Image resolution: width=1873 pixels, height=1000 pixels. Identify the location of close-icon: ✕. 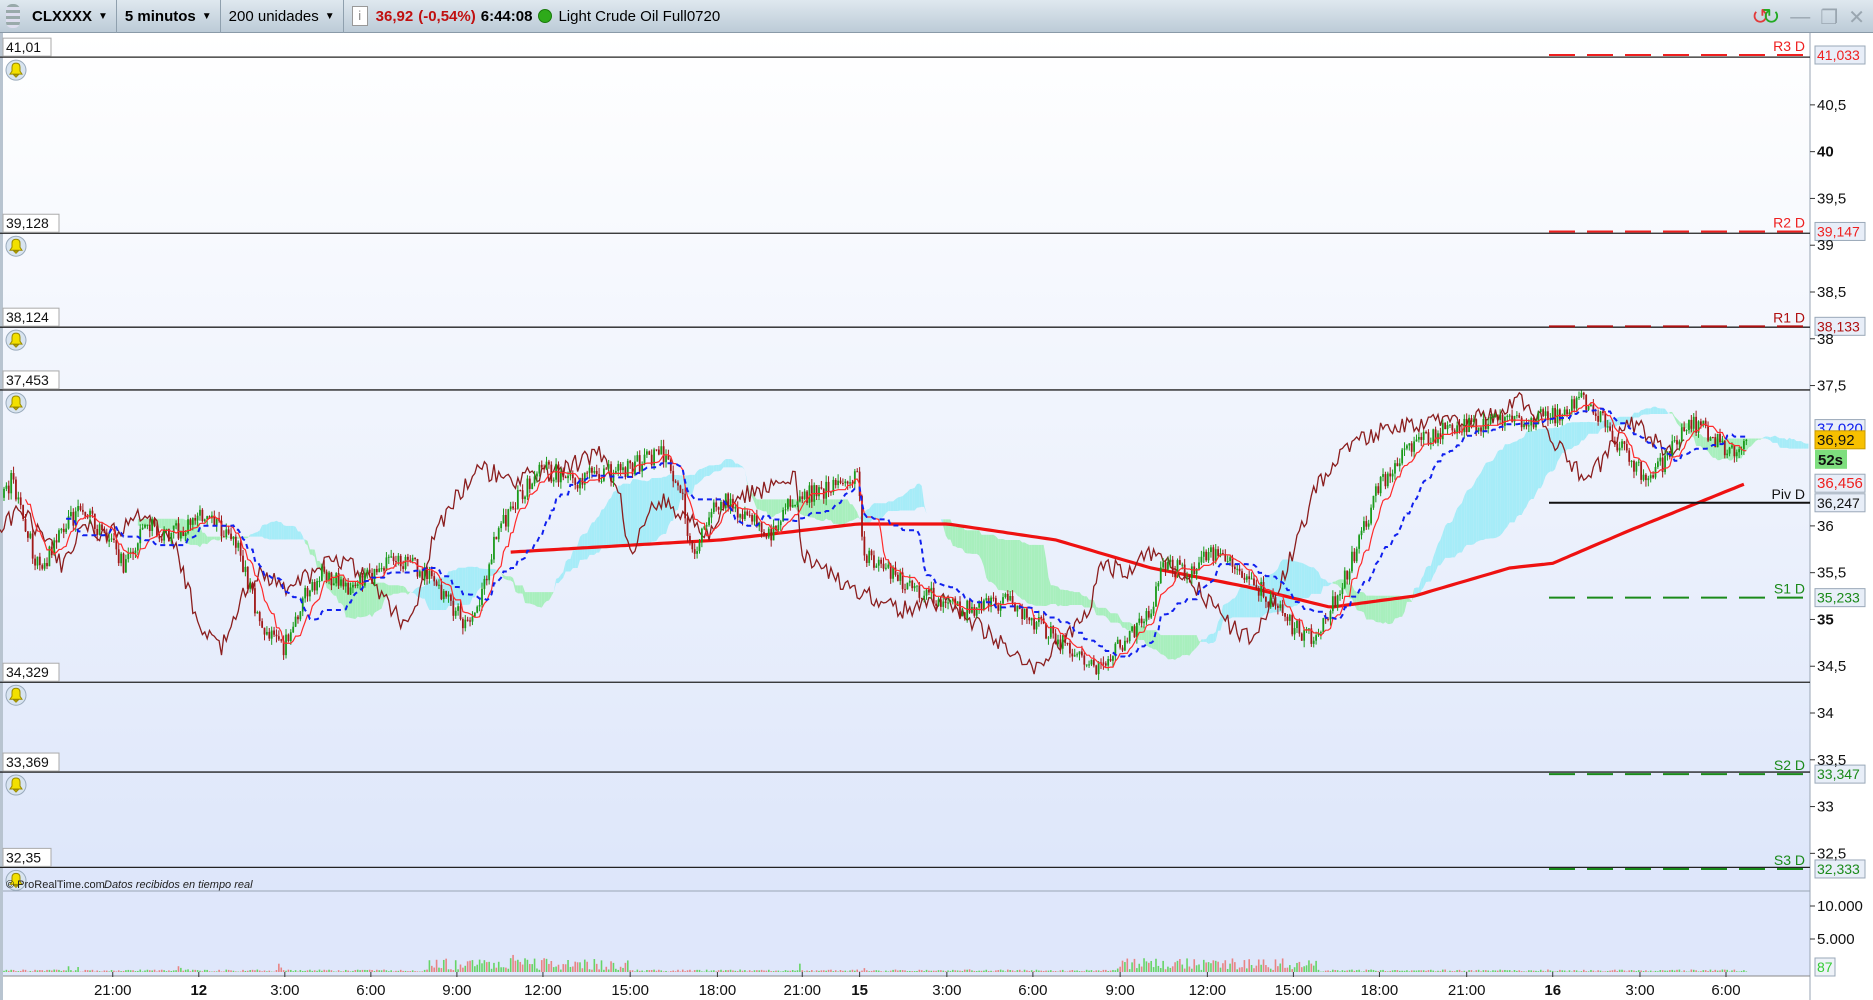
(1856, 17).